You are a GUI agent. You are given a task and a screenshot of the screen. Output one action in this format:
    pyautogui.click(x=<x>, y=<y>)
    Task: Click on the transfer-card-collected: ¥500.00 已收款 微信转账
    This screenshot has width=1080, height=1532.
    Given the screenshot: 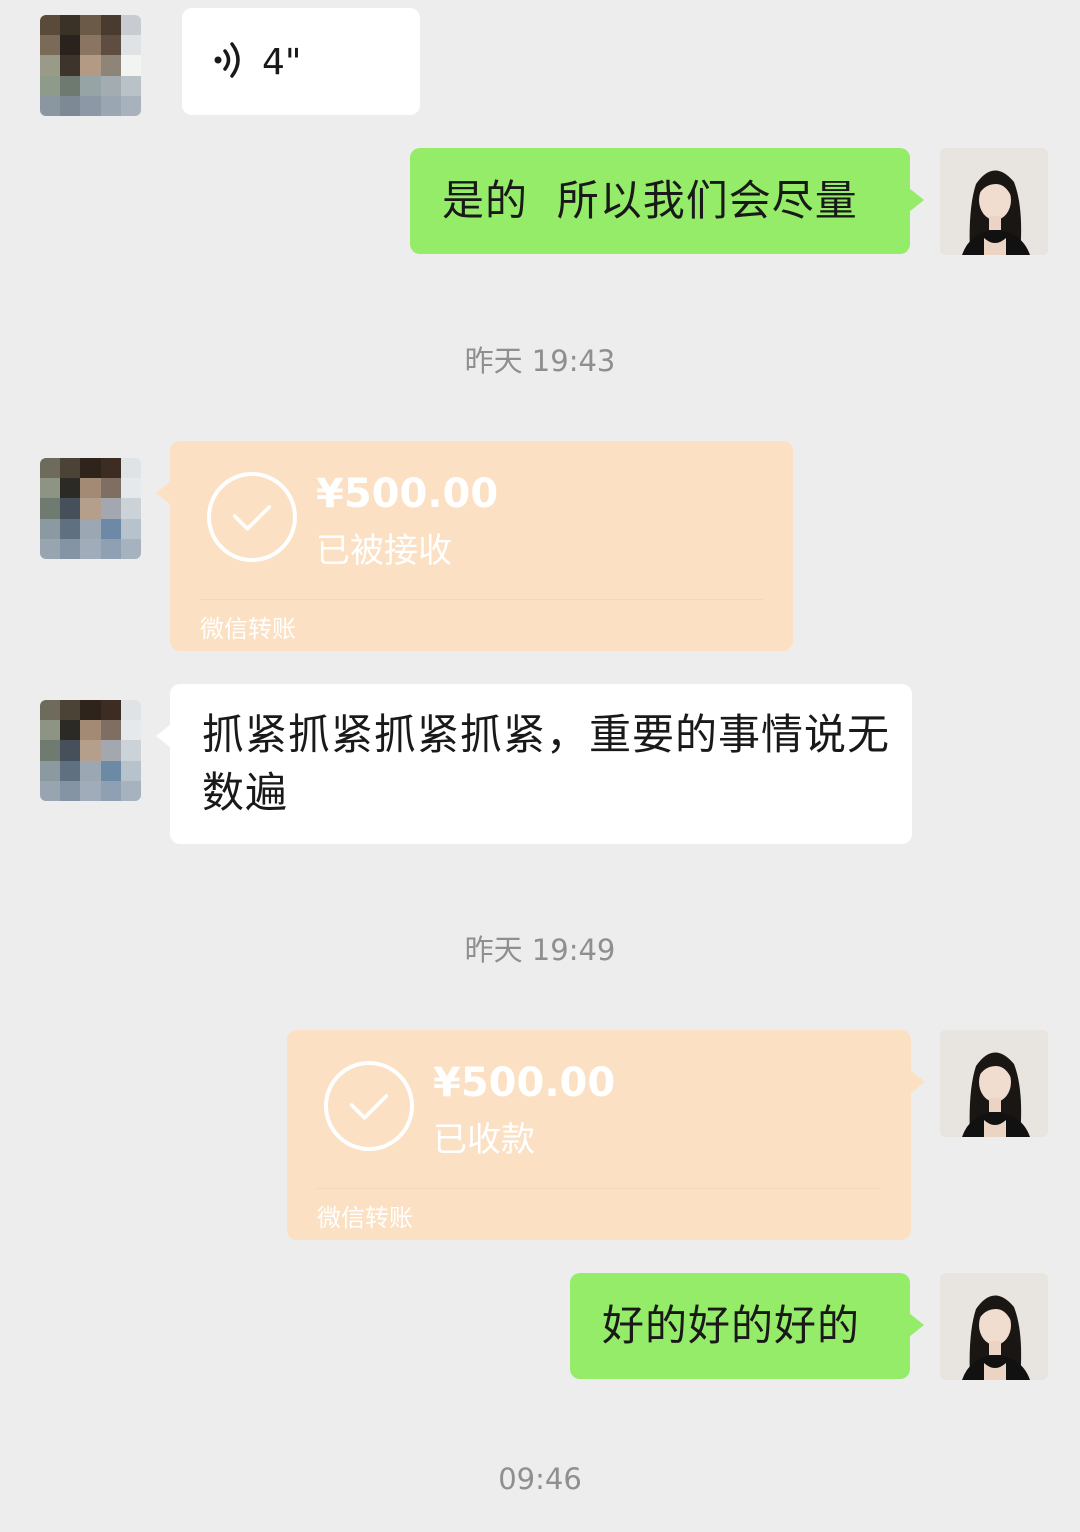 What is the action you would take?
    pyautogui.click(x=606, y=1135)
    